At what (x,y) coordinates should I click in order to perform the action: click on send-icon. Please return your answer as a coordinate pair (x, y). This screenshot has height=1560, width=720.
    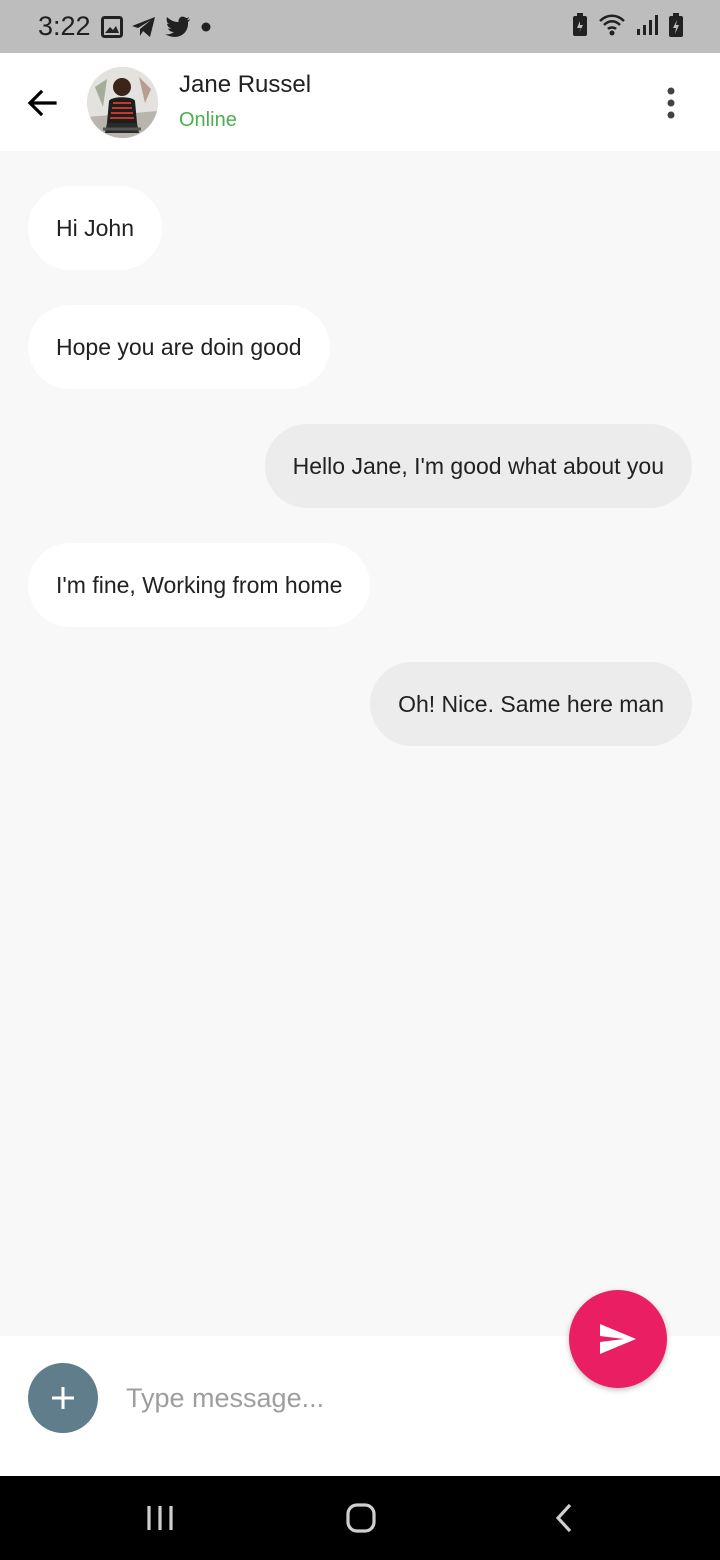
    Looking at the image, I should click on (618, 1339).